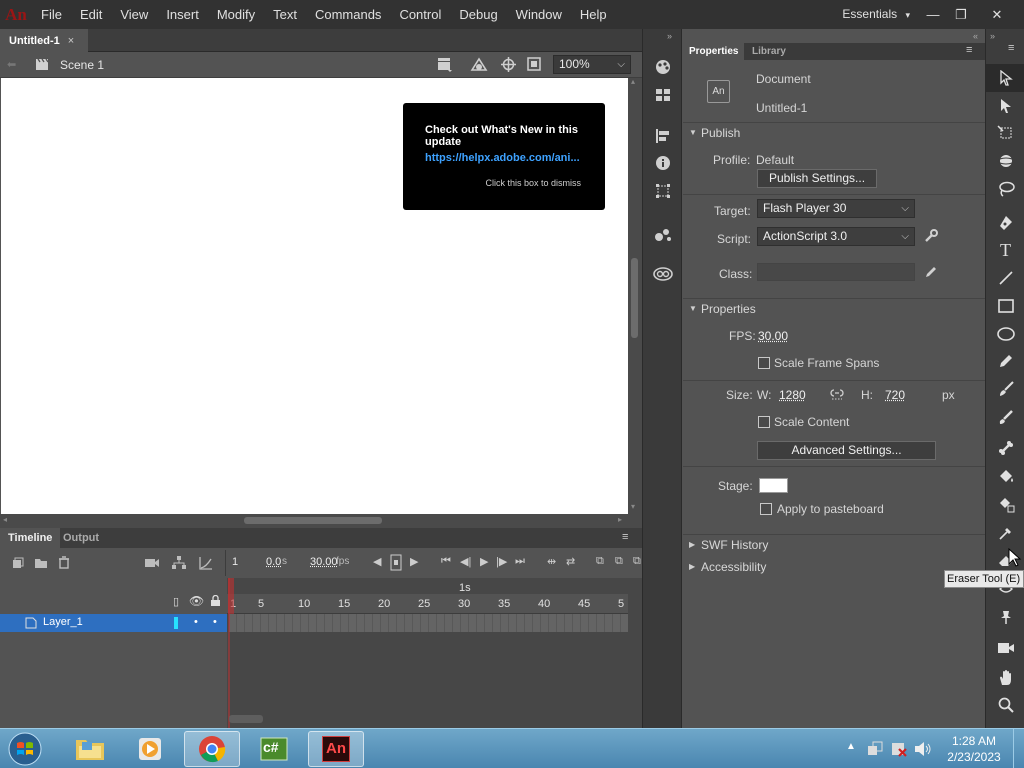 The image size is (1024, 768). What do you see at coordinates (1005, 705) in the screenshot?
I see `zoom-tool` at bounding box center [1005, 705].